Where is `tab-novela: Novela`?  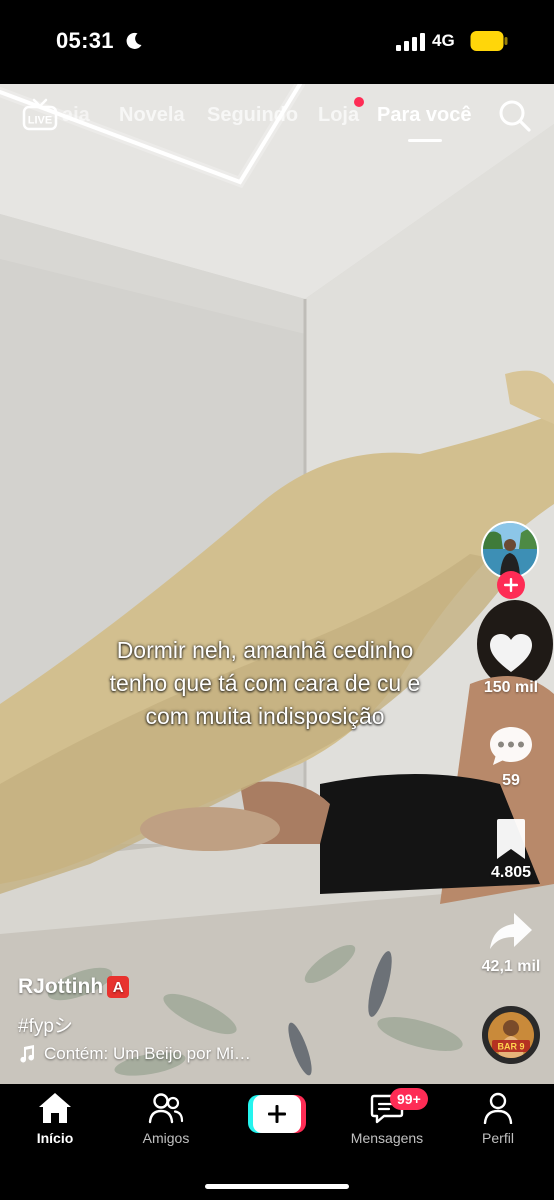 tab-novela: Novela is located at coordinates (152, 115).